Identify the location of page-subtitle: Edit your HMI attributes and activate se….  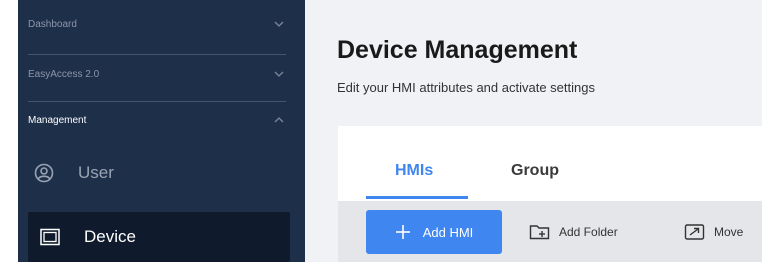
(466, 87).